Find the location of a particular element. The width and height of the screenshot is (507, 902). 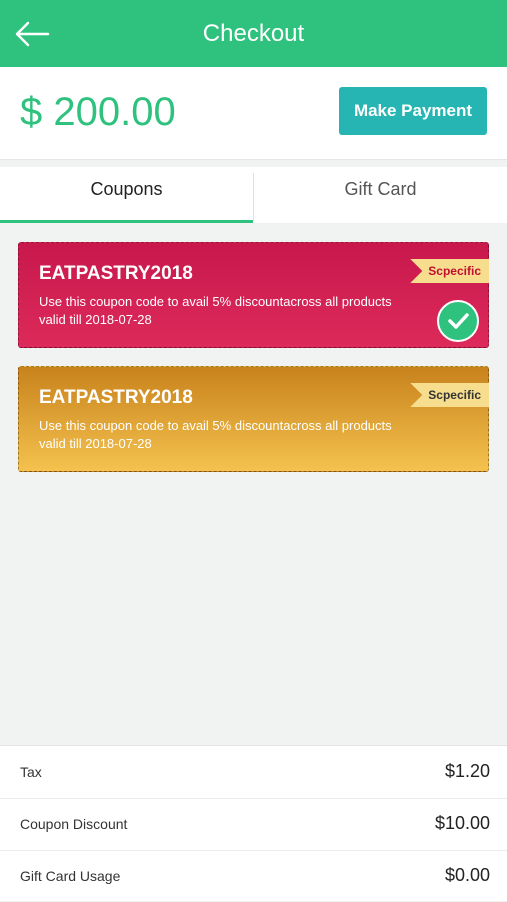

summary-row-tax: Tax $1.20 is located at coordinates (253, 772).